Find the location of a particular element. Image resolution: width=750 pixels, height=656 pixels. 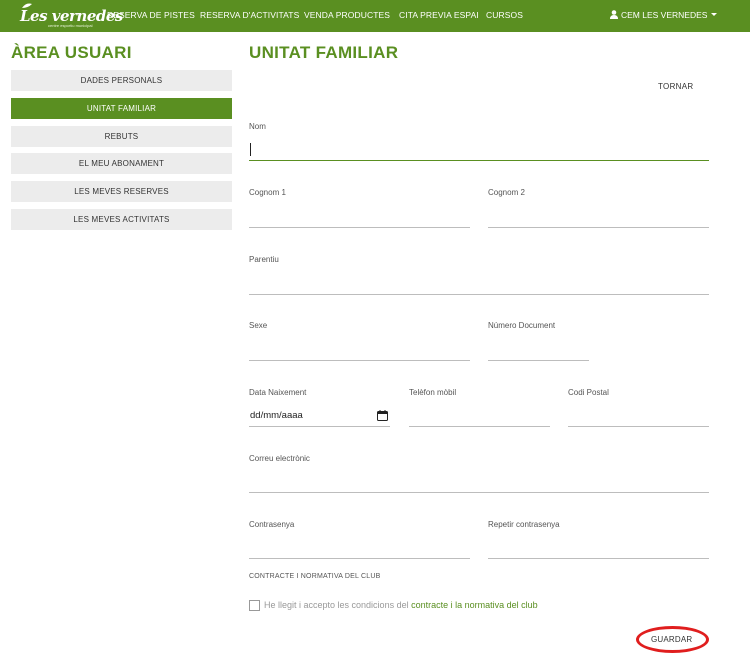

sexe-field is located at coordinates (359, 351).